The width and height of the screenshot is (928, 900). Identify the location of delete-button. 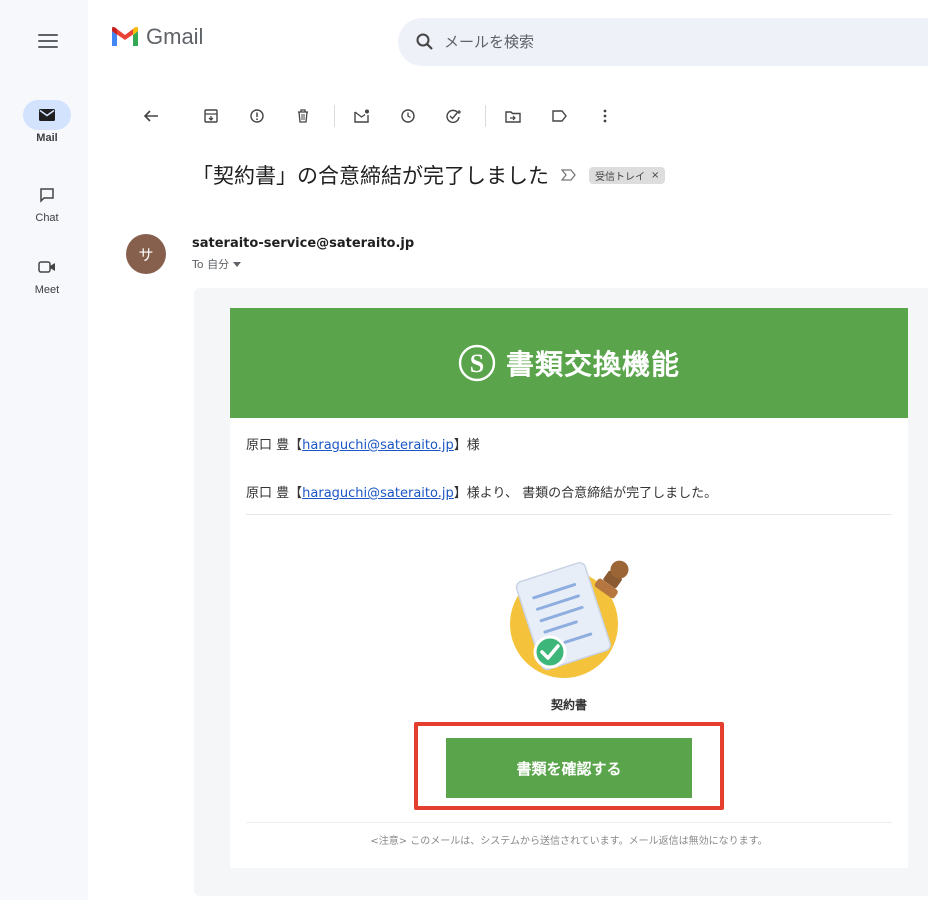
(303, 116).